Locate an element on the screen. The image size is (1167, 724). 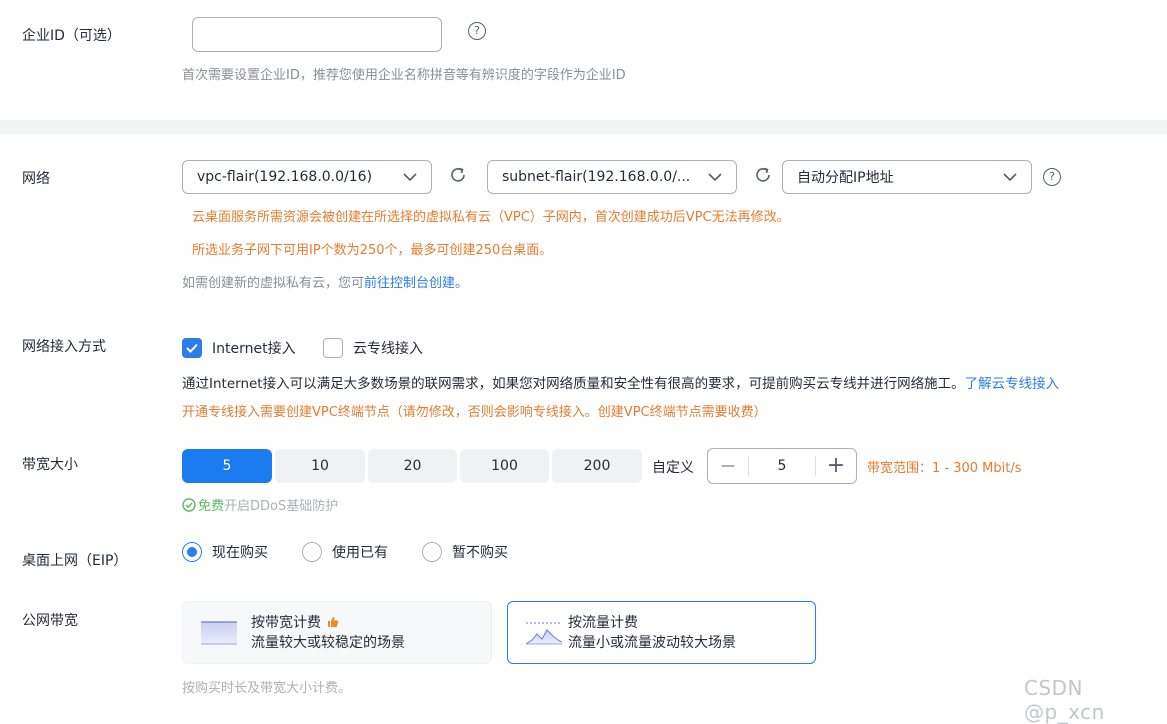
bandwidth-stepper: — 5 + is located at coordinates (782, 466).